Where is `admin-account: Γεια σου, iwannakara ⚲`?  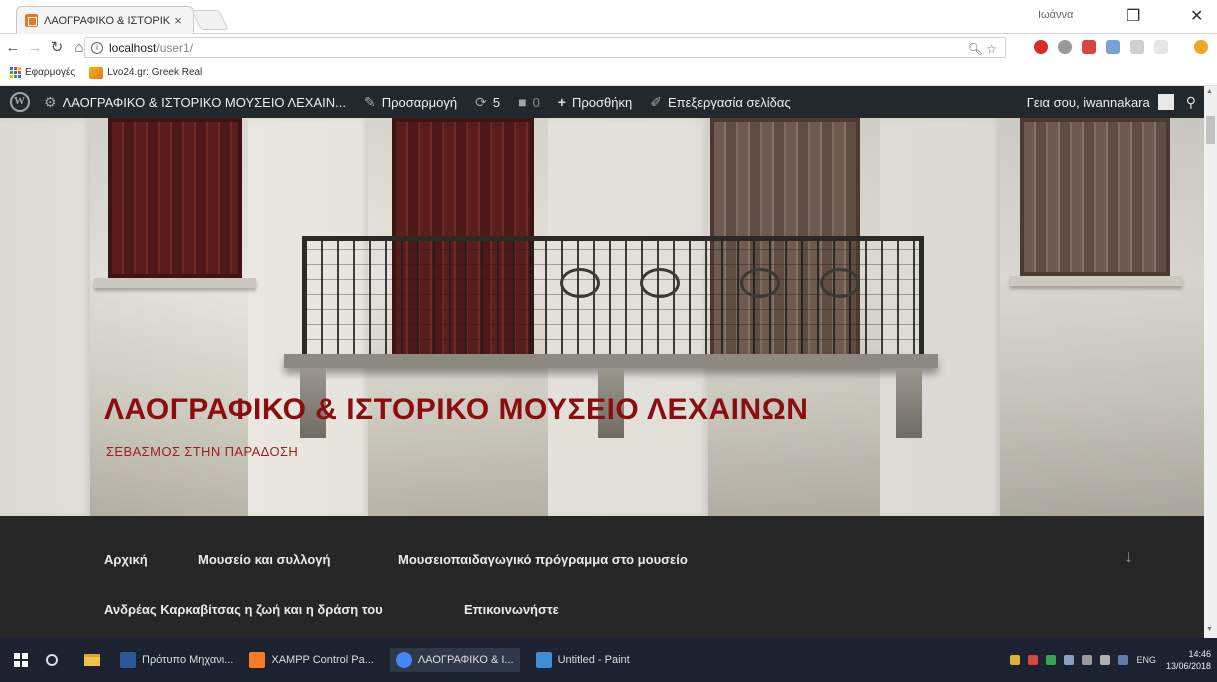
admin-account: Γεια σου, iwannakara ⚲ is located at coordinates (1111, 102).